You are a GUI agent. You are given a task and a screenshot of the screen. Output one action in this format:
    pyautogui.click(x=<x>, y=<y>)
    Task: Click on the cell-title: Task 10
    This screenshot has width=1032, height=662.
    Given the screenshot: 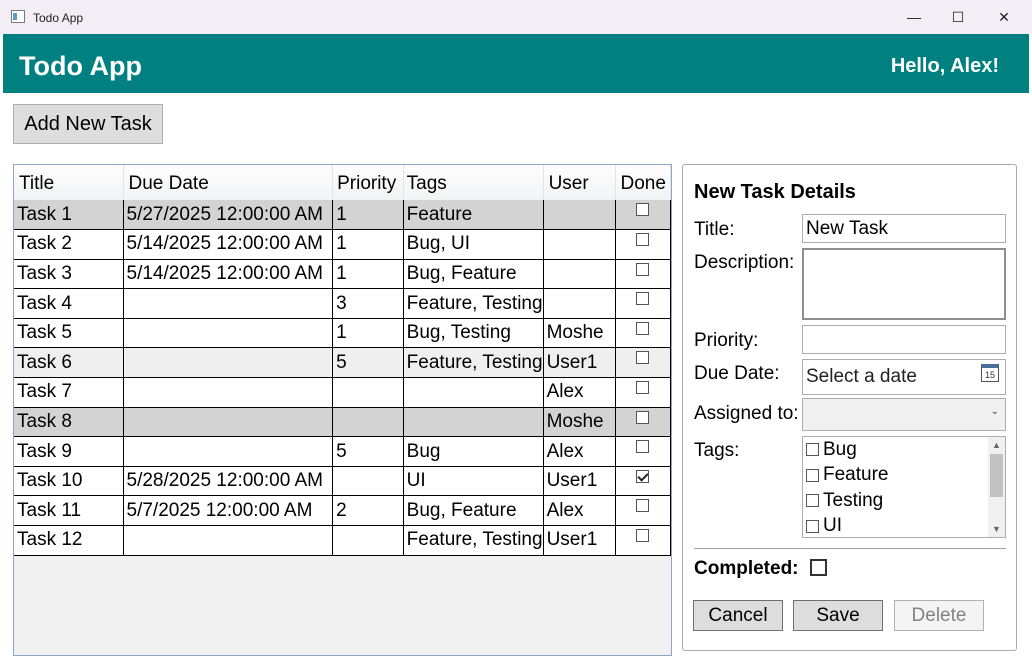 What is the action you would take?
    pyautogui.click(x=69, y=481)
    